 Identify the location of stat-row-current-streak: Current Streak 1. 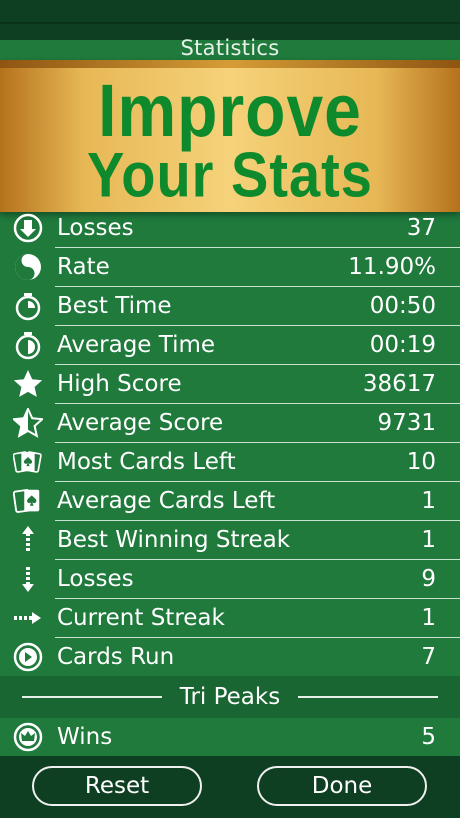
(237, 618).